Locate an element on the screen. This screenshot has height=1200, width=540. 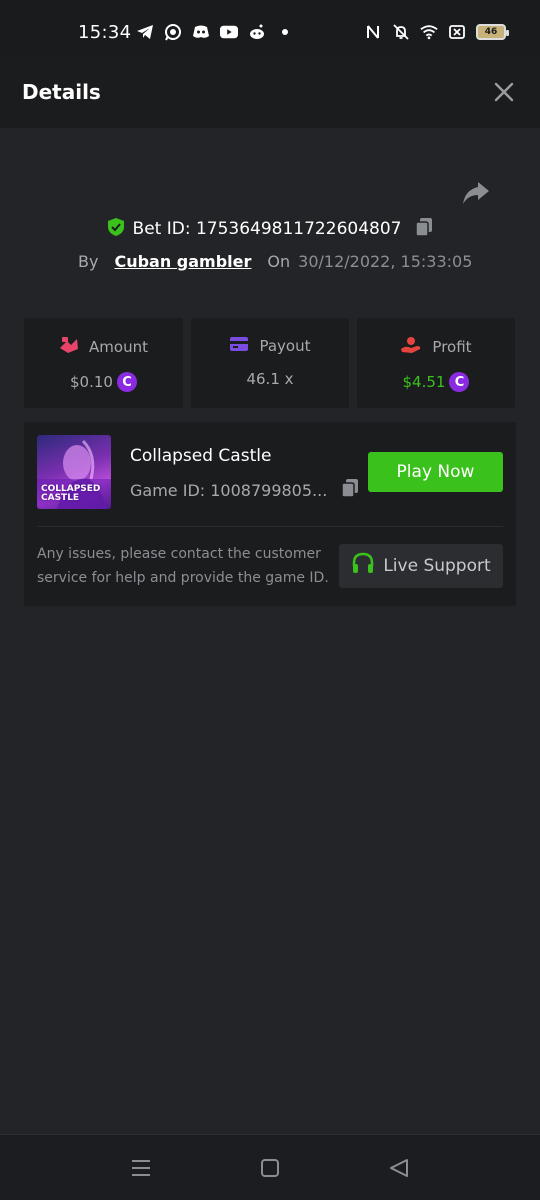
payout-value: 46.1 x is located at coordinates (270, 379).